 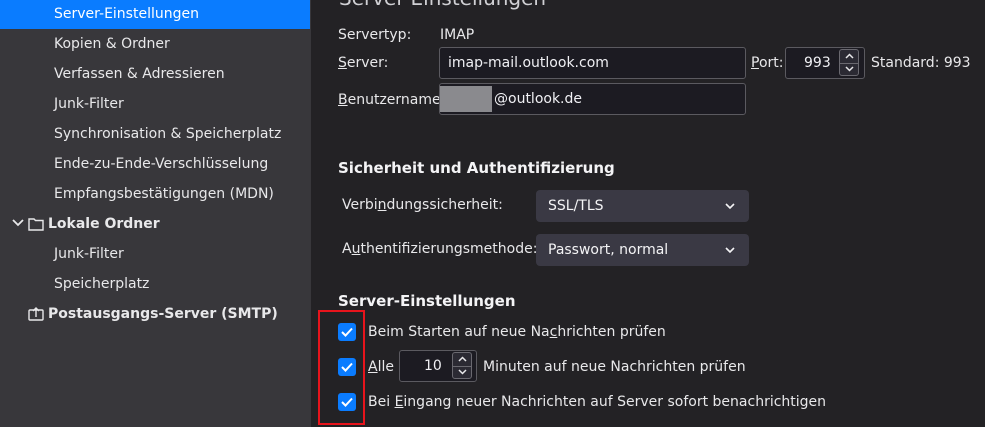 I want to click on outbox-icon, so click(x=36, y=314).